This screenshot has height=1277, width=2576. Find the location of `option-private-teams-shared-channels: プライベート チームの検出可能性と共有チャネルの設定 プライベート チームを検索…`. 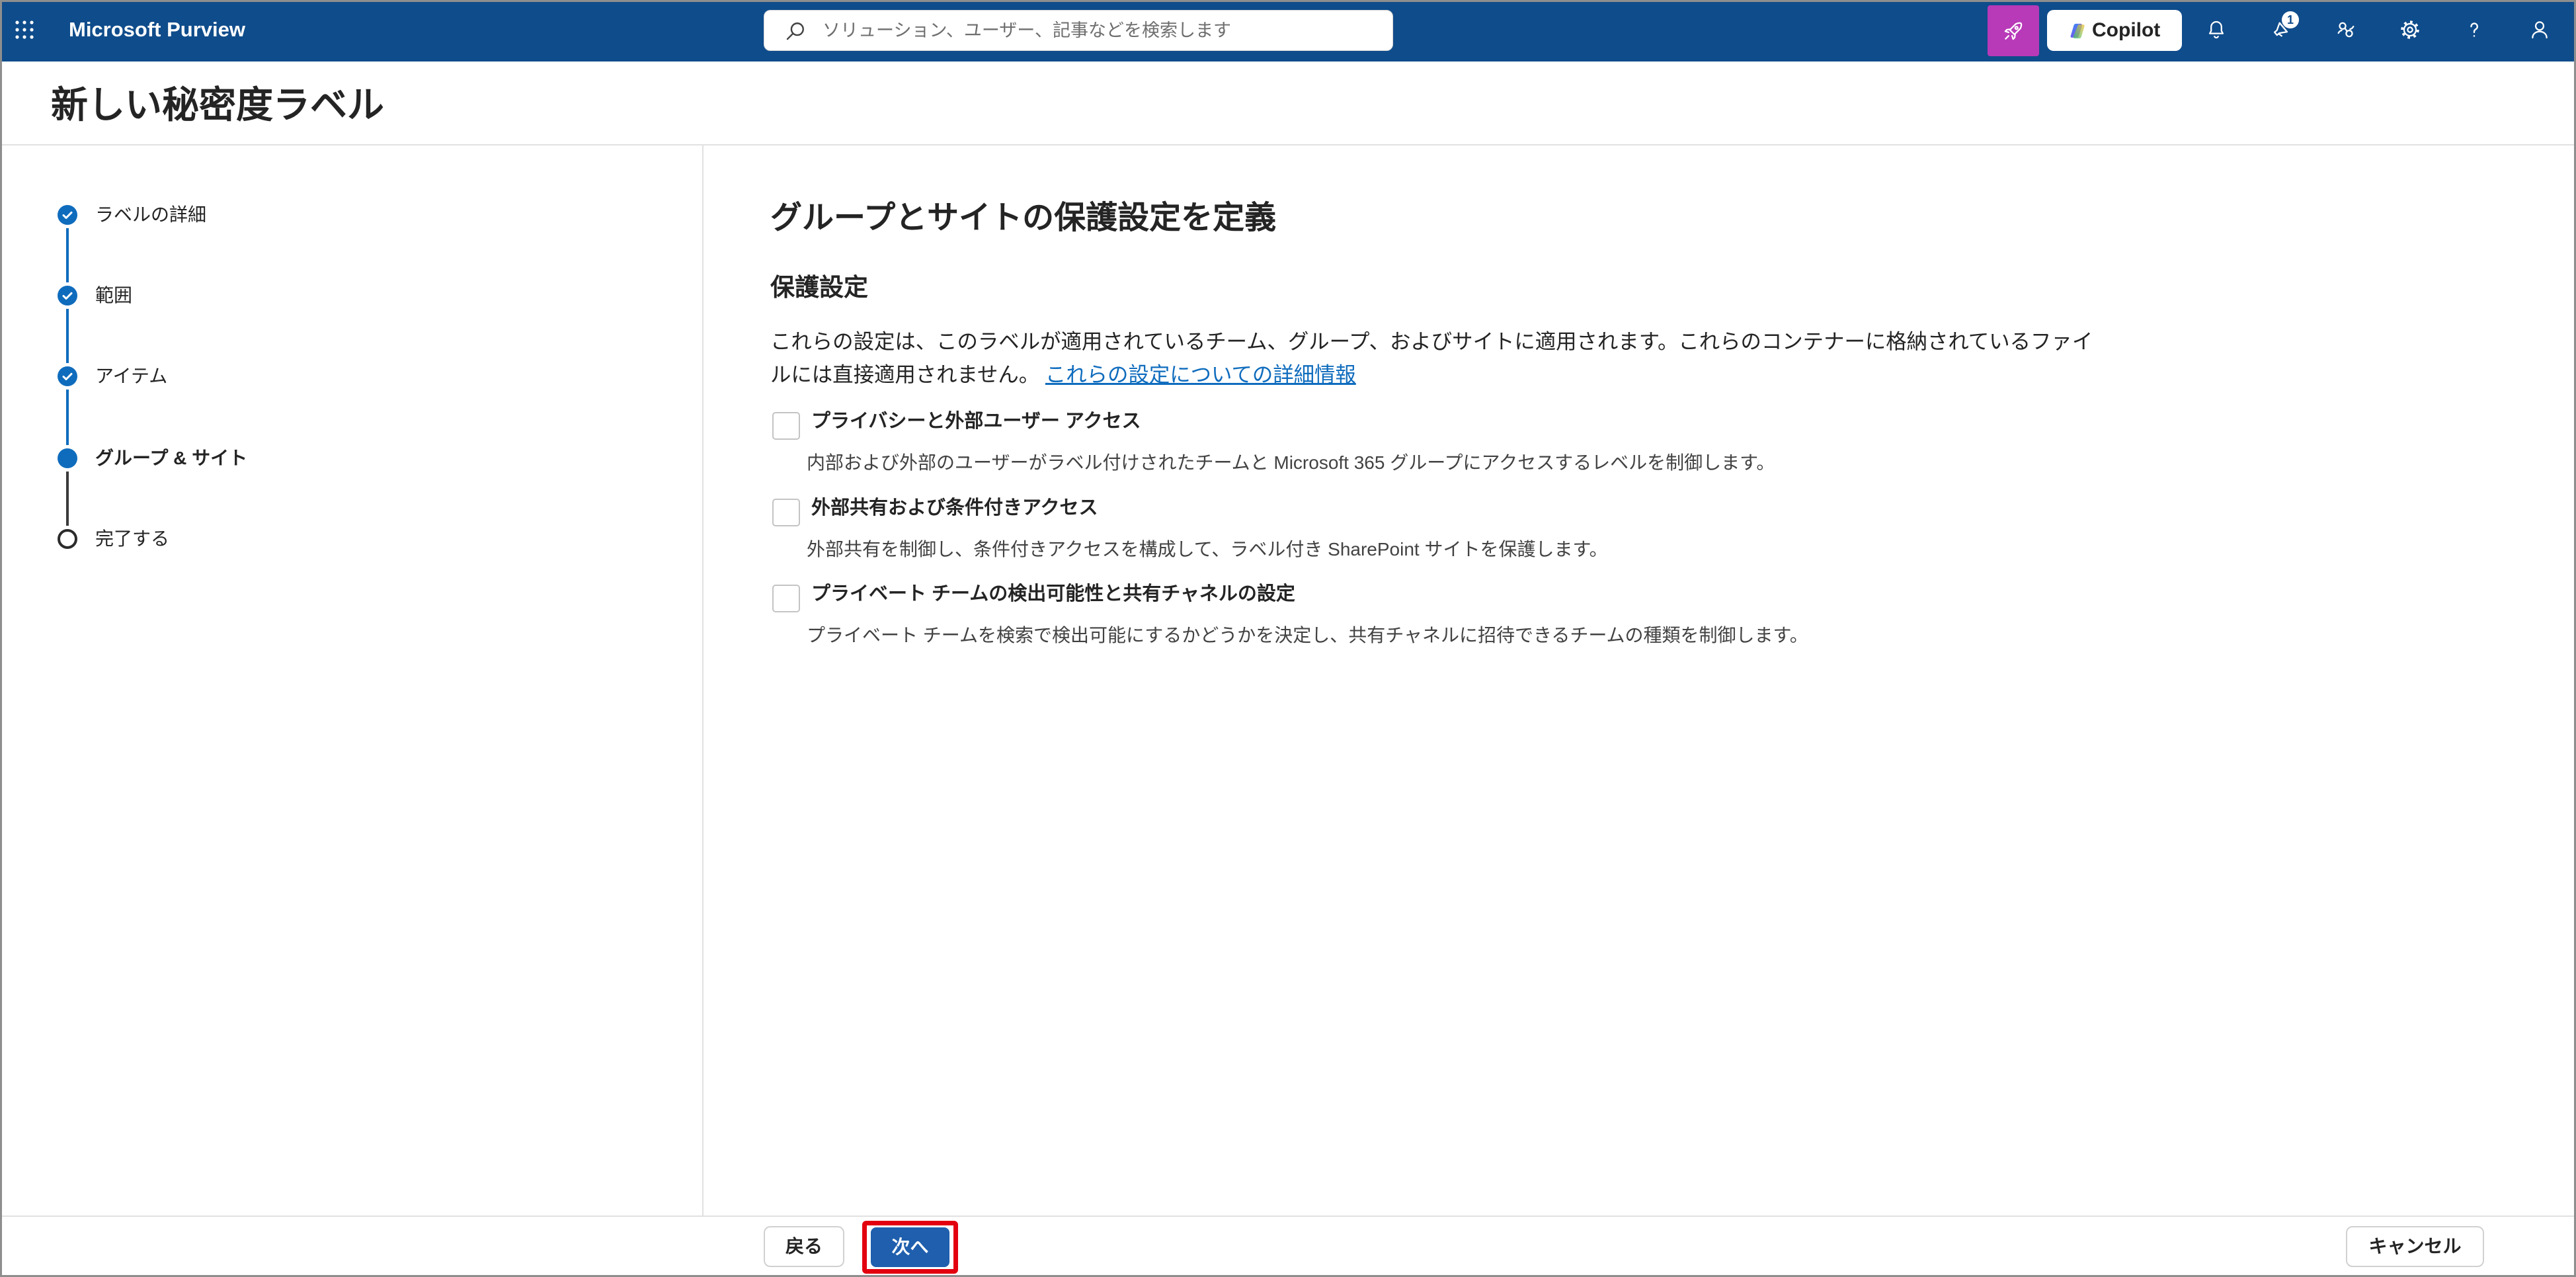

option-private-teams-shared-channels: プライベート チームの検出可能性と共有チャネルの設定 プライベート チームを検索… is located at coordinates (1334, 617).